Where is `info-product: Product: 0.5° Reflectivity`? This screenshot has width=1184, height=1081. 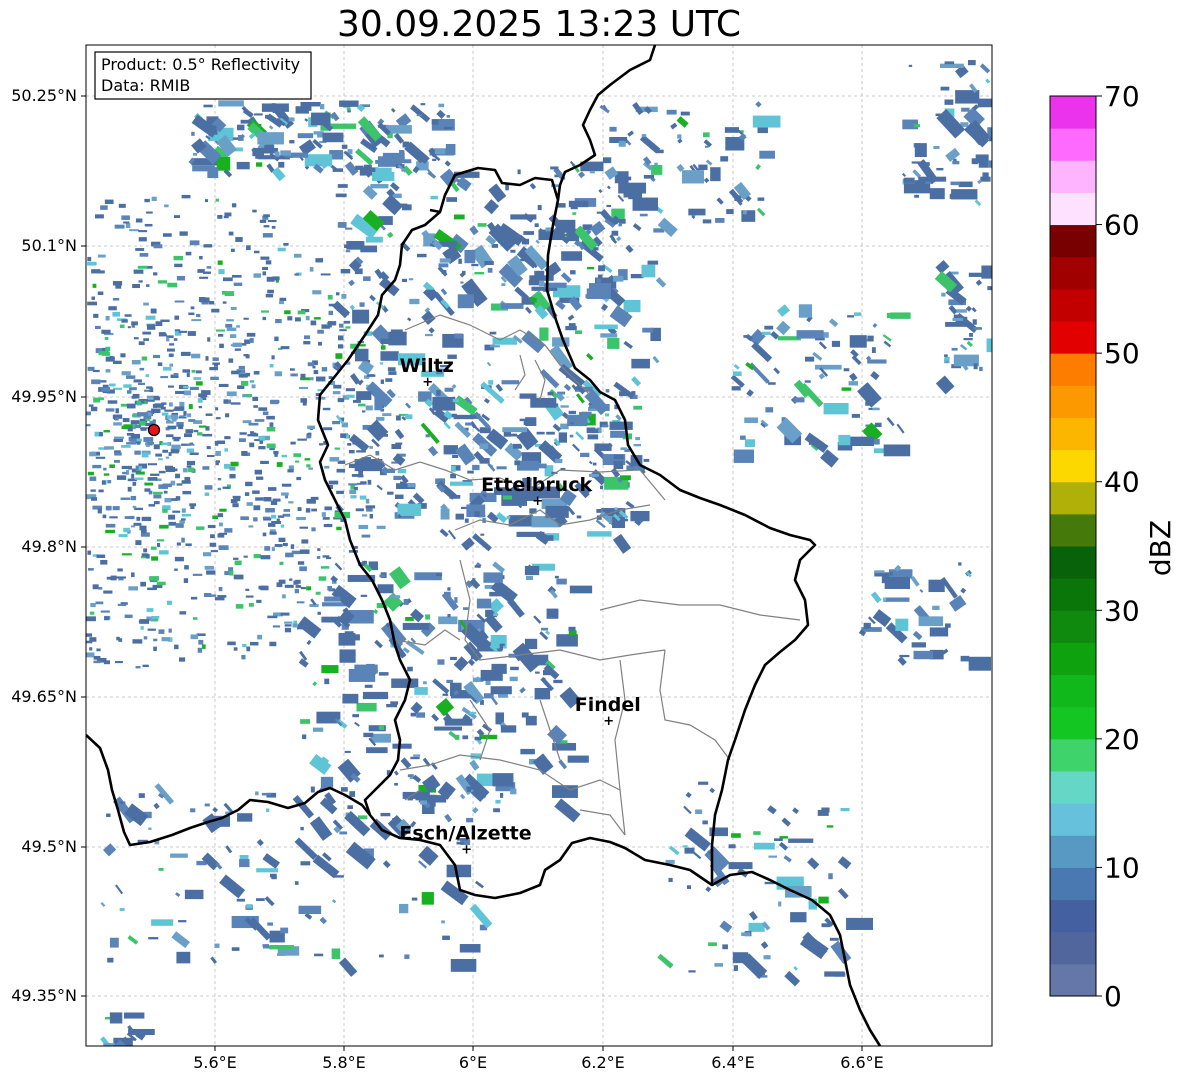 info-product: Product: 0.5° Reflectivity is located at coordinates (200, 64).